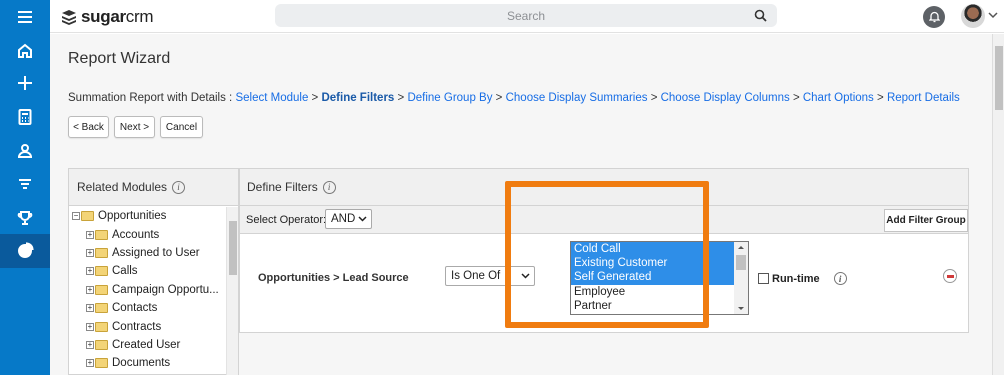  I want to click on scroll-up-icon, so click(741, 247).